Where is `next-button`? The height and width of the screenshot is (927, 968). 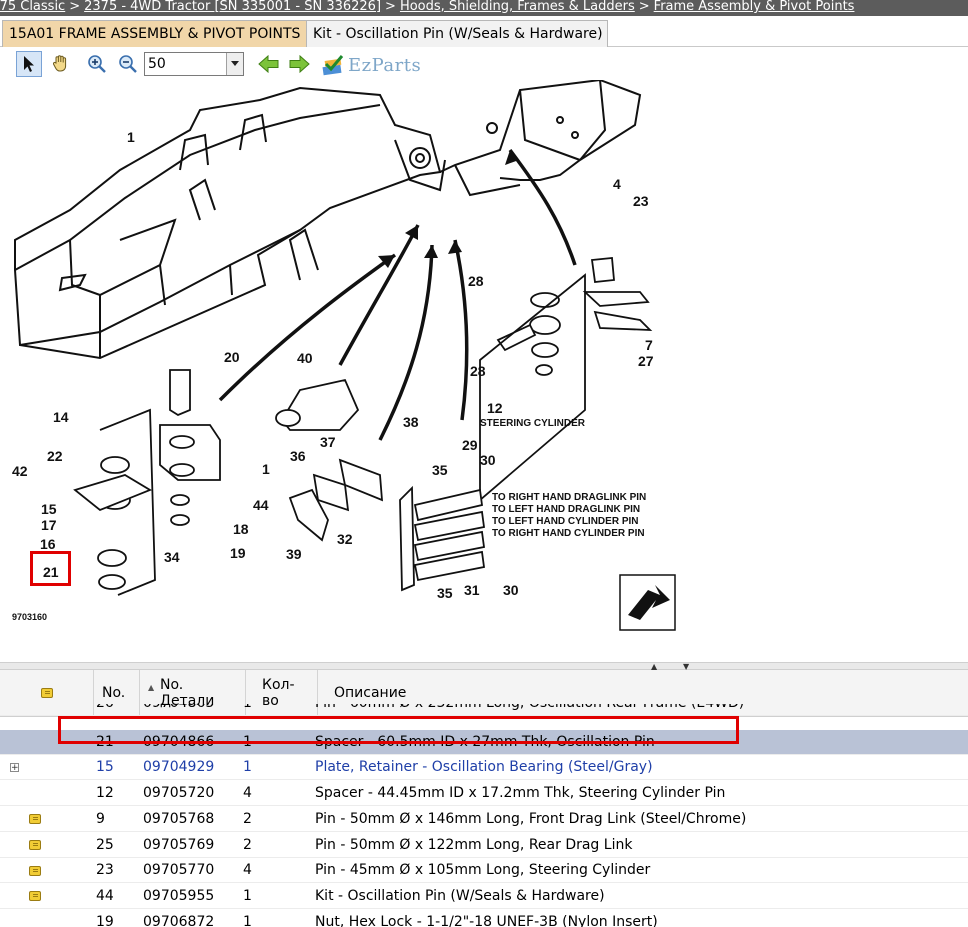
next-button is located at coordinates (299, 64).